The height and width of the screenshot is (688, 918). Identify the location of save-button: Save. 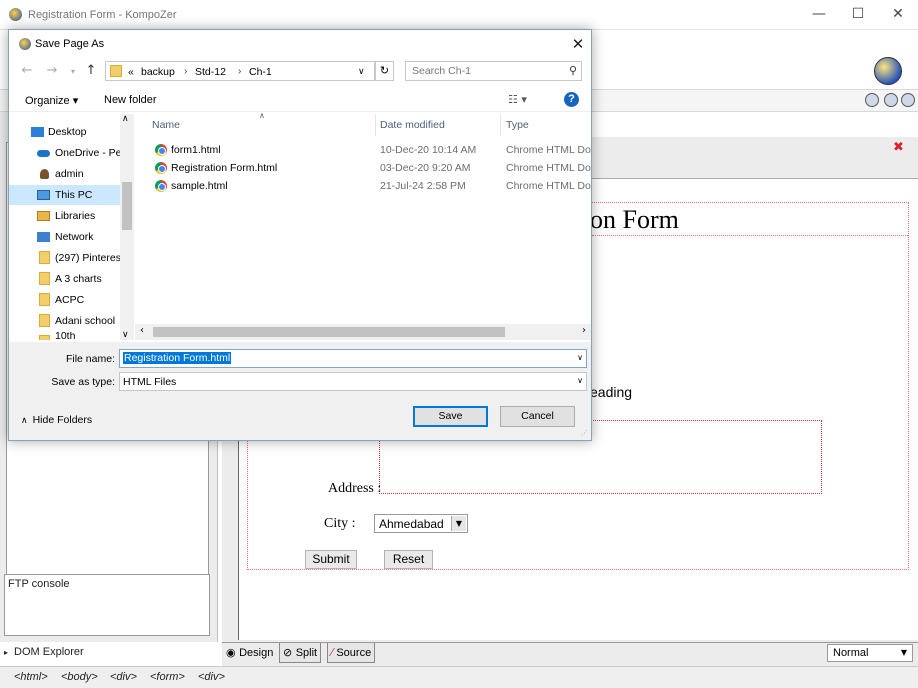
(450, 416).